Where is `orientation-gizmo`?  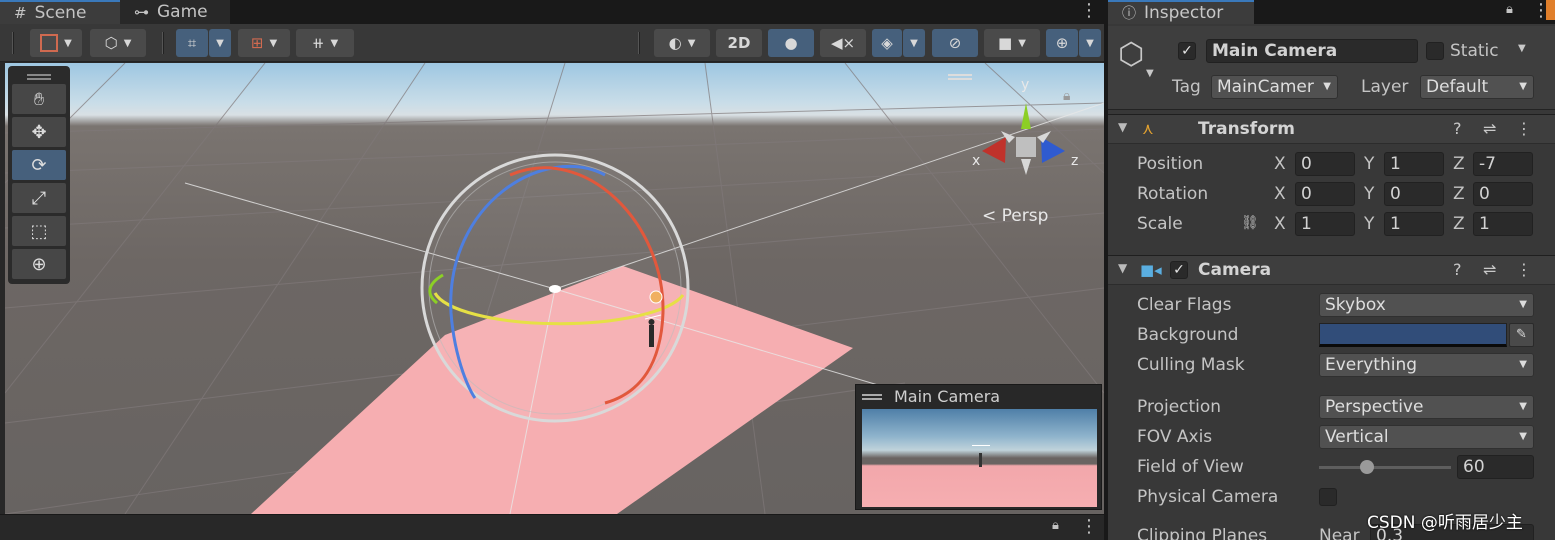 orientation-gizmo is located at coordinates (1023, 139).